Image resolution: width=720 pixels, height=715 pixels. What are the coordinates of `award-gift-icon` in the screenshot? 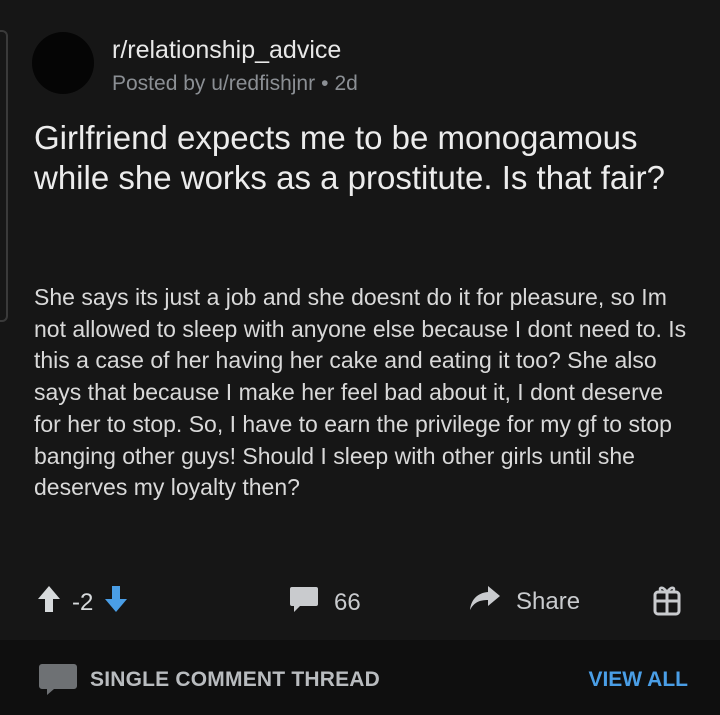 It's located at (667, 603).